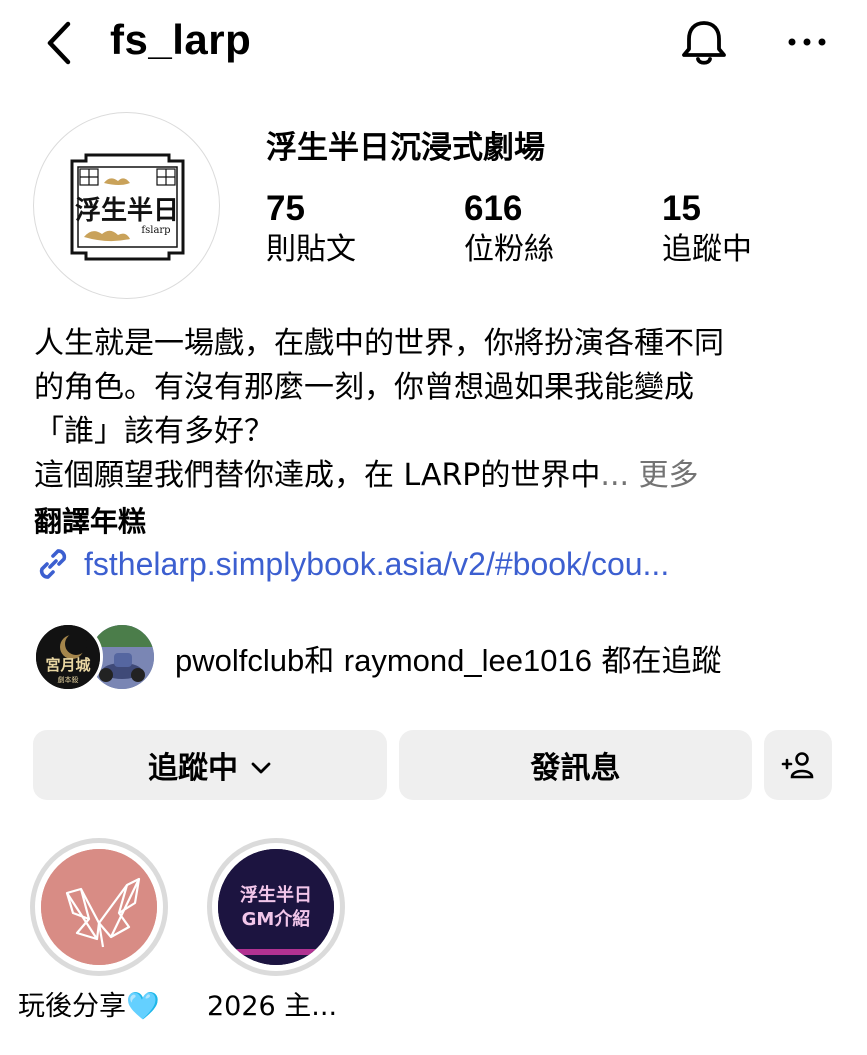 The width and height of the screenshot is (867, 1055). Describe the element at coordinates (509, 249) in the screenshot. I see `followers-label: 位粉絲` at that location.